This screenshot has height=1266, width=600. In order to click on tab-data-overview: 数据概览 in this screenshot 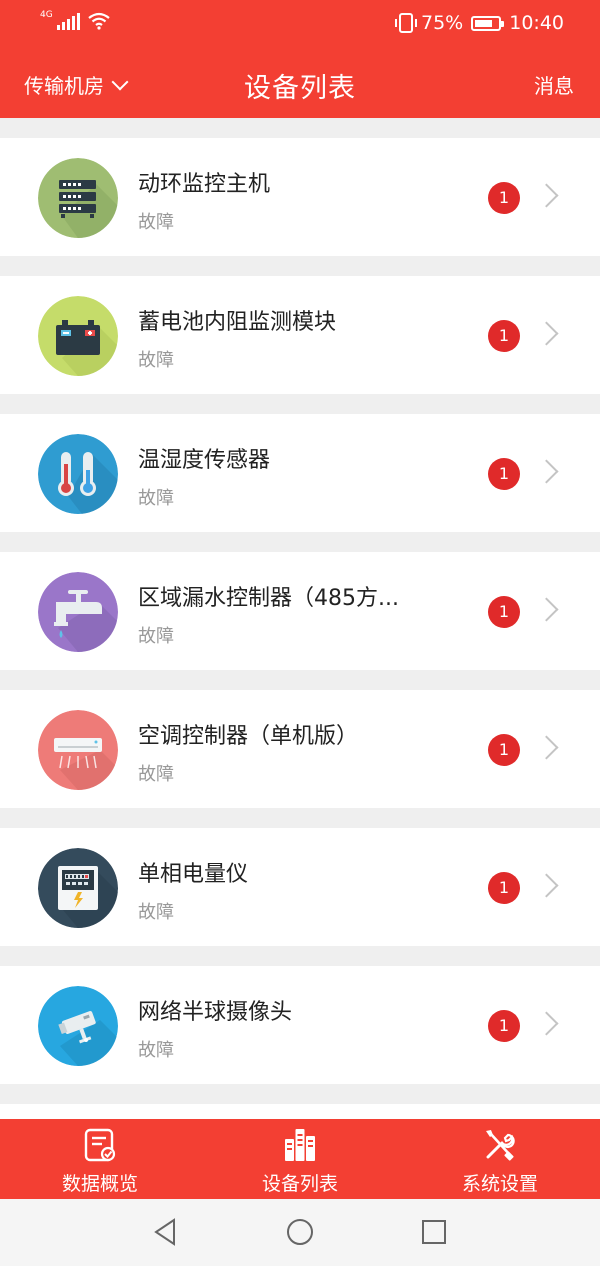, I will do `click(100, 1159)`.